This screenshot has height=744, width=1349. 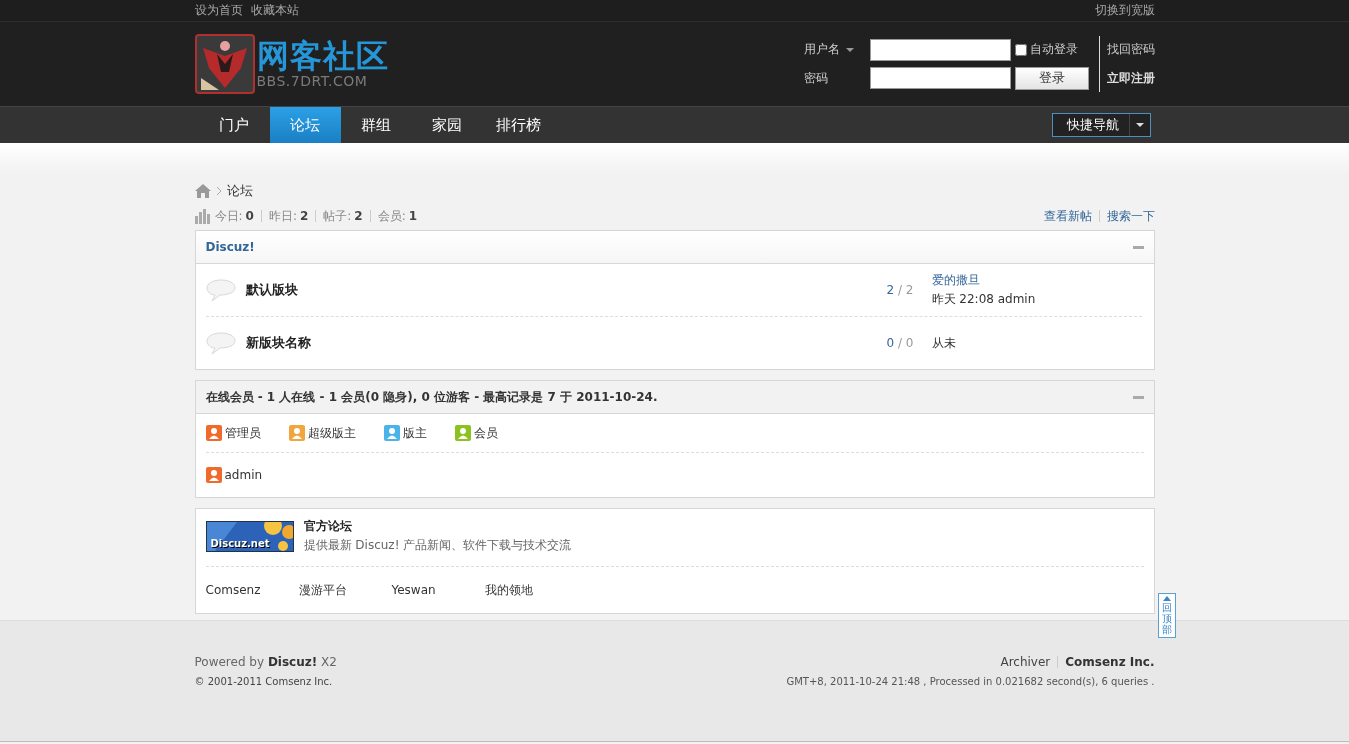 What do you see at coordinates (230, 247) in the screenshot?
I see `category-title: Discuz!` at bounding box center [230, 247].